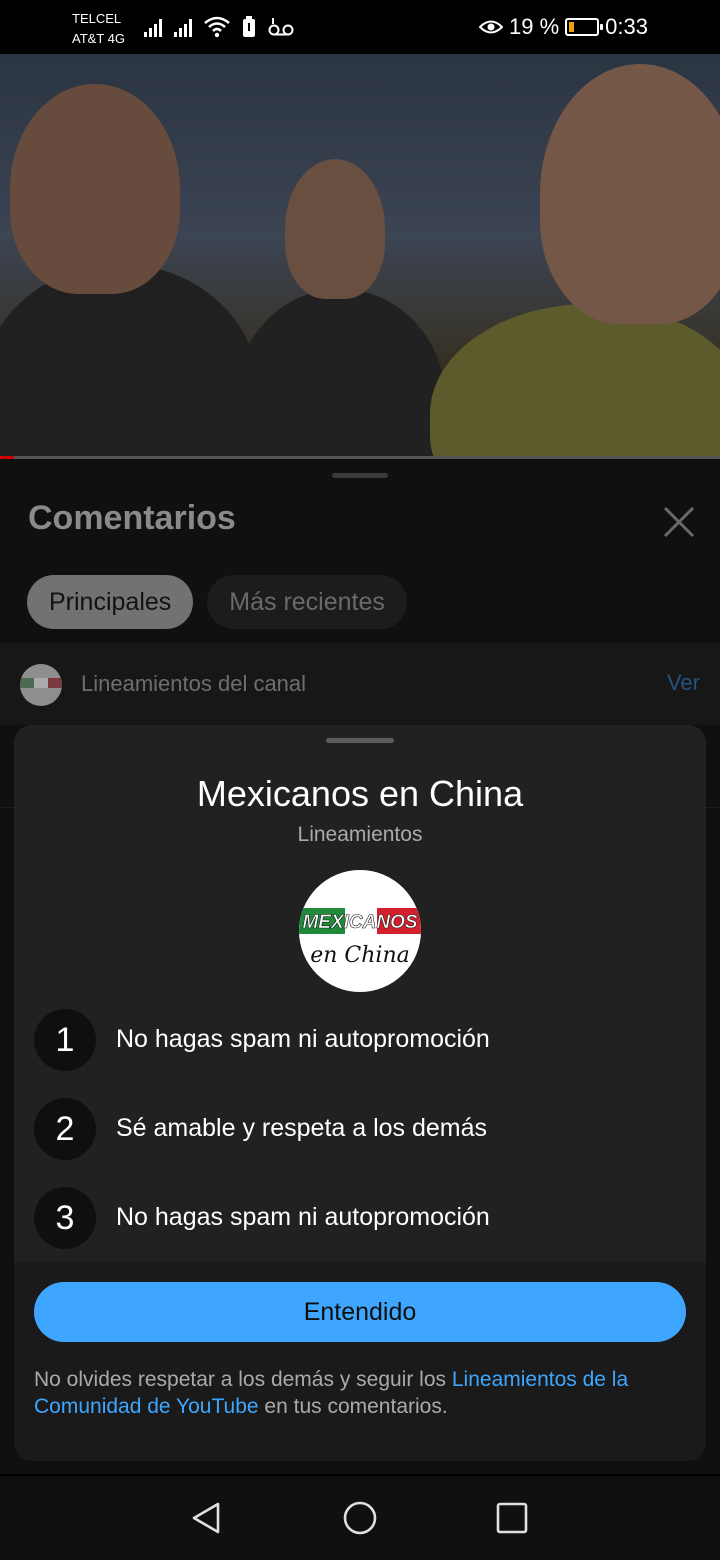 The width and height of the screenshot is (720, 1560). What do you see at coordinates (360, 834) in the screenshot?
I see `dialog-subtitle: Lineamientos` at bounding box center [360, 834].